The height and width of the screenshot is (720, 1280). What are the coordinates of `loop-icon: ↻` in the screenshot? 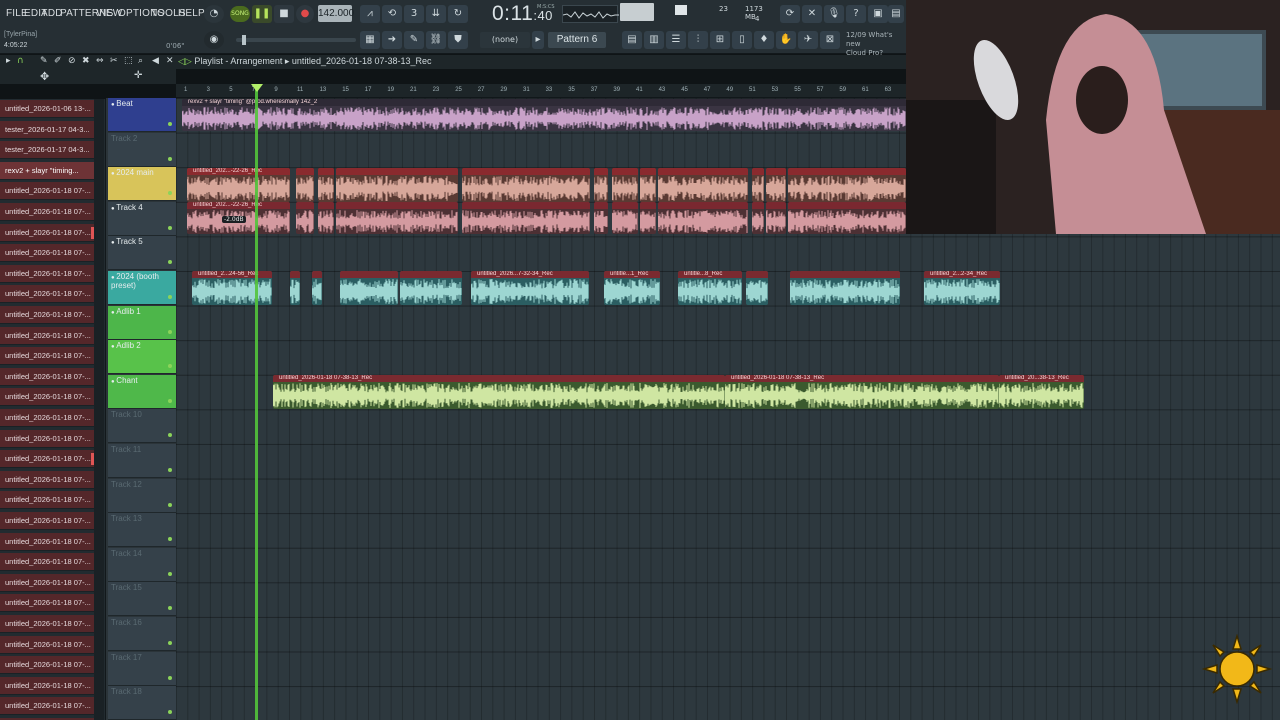 It's located at (458, 14).